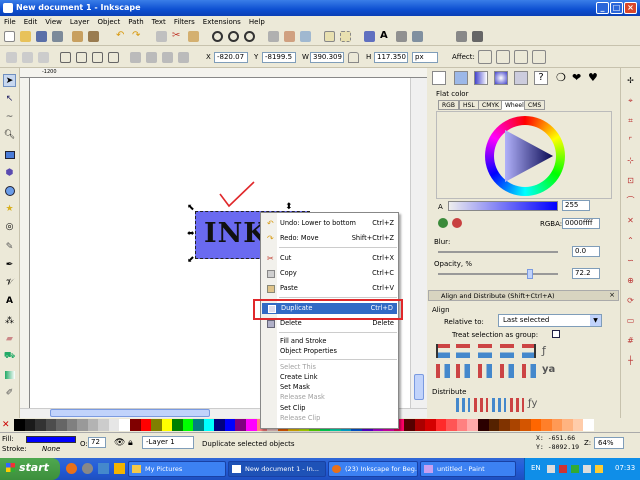 The width and height of the screenshot is (640, 480). What do you see at coordinates (9, 98) in the screenshot?
I see `node-tool-icon: ↖` at bounding box center [9, 98].